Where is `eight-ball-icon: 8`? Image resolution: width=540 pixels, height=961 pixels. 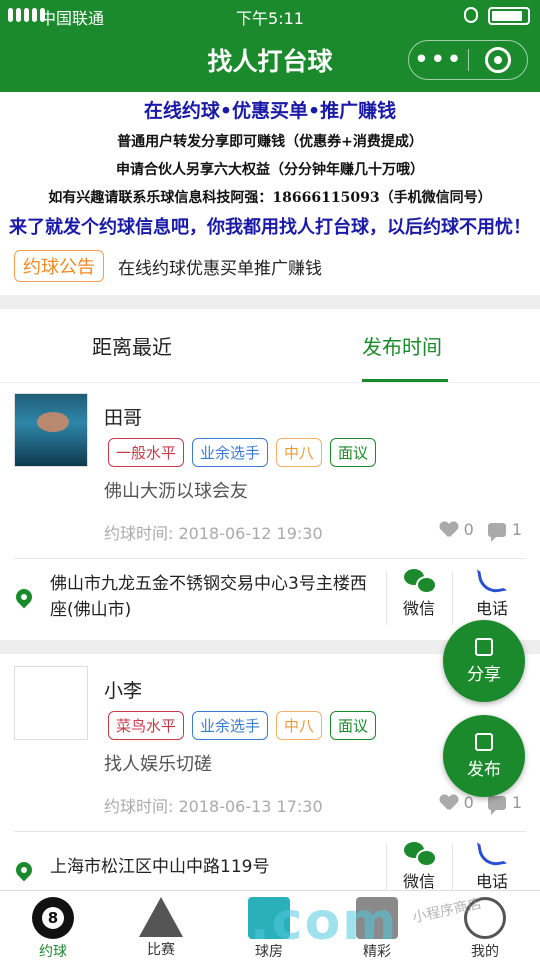 eight-ball-icon: 8 is located at coordinates (53, 918).